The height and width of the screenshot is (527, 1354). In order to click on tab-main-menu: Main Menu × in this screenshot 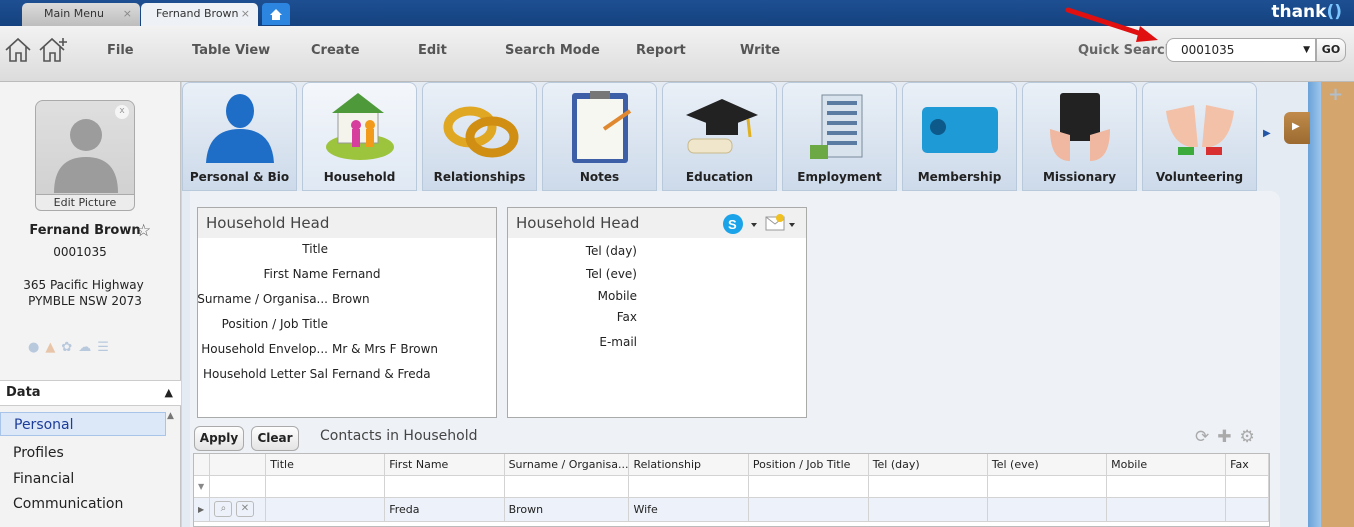, I will do `click(81, 14)`.